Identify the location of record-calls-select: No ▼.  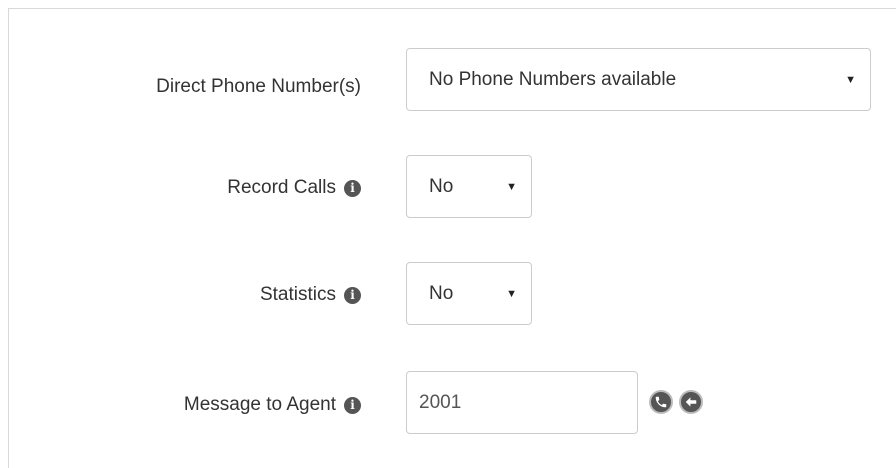
(469, 186).